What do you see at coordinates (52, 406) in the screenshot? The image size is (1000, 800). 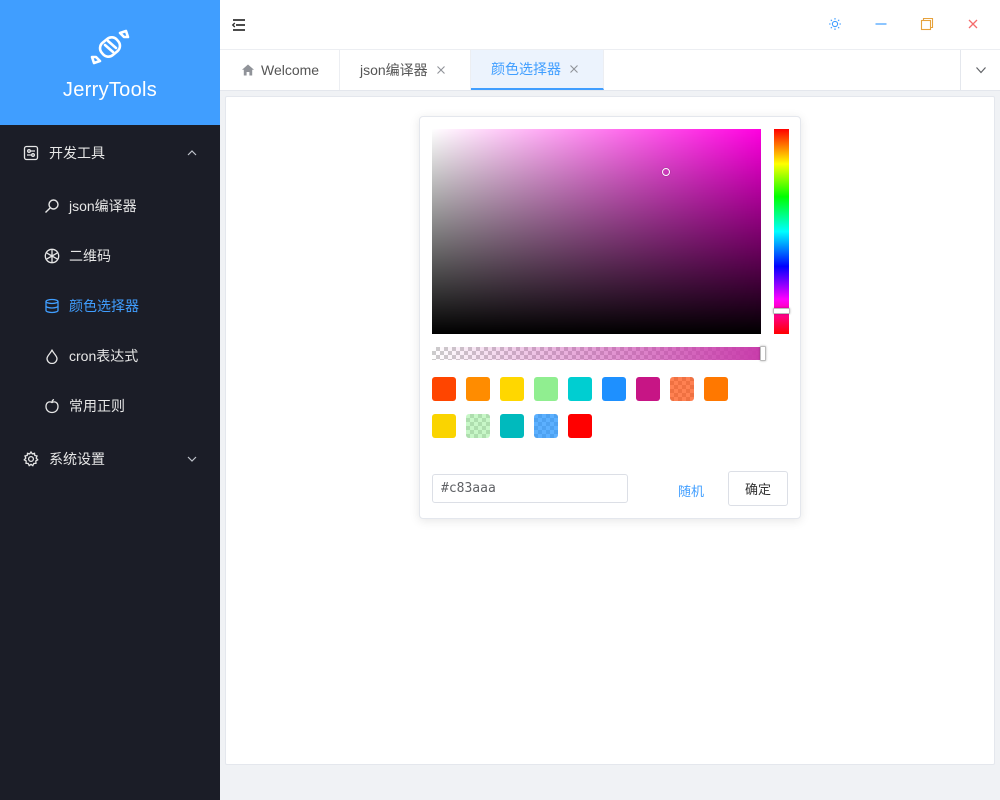 I see `apple-icon` at bounding box center [52, 406].